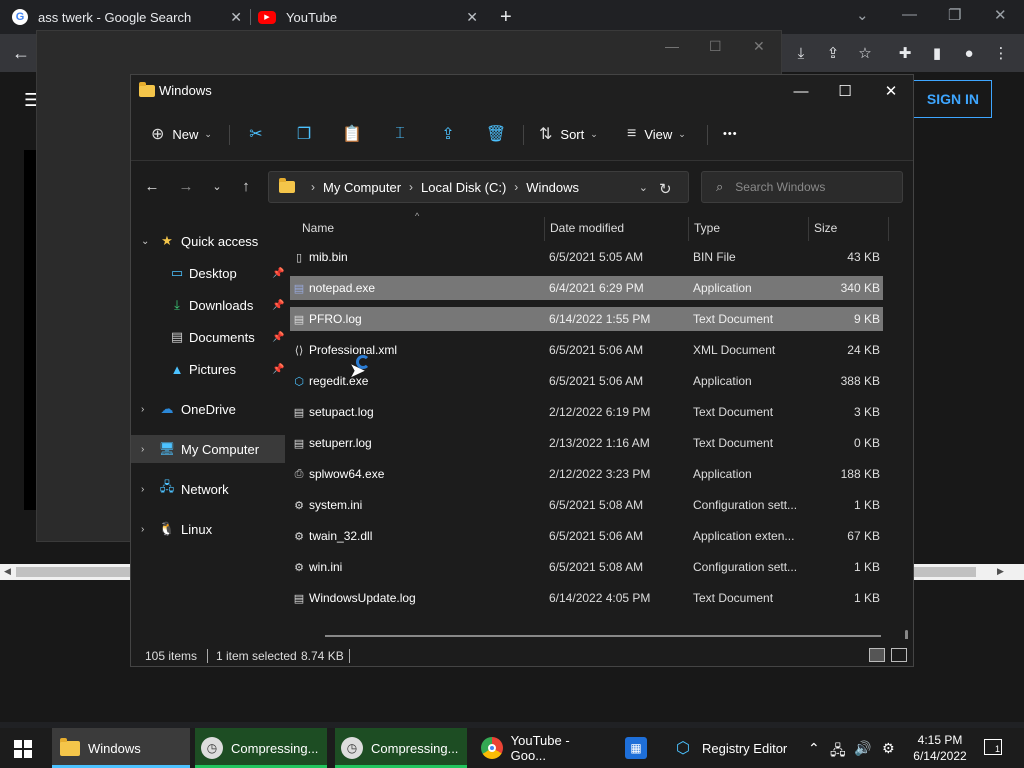 The height and width of the screenshot is (768, 1024). What do you see at coordinates (23, 749) in the screenshot?
I see `windows-start-icon` at bounding box center [23, 749].